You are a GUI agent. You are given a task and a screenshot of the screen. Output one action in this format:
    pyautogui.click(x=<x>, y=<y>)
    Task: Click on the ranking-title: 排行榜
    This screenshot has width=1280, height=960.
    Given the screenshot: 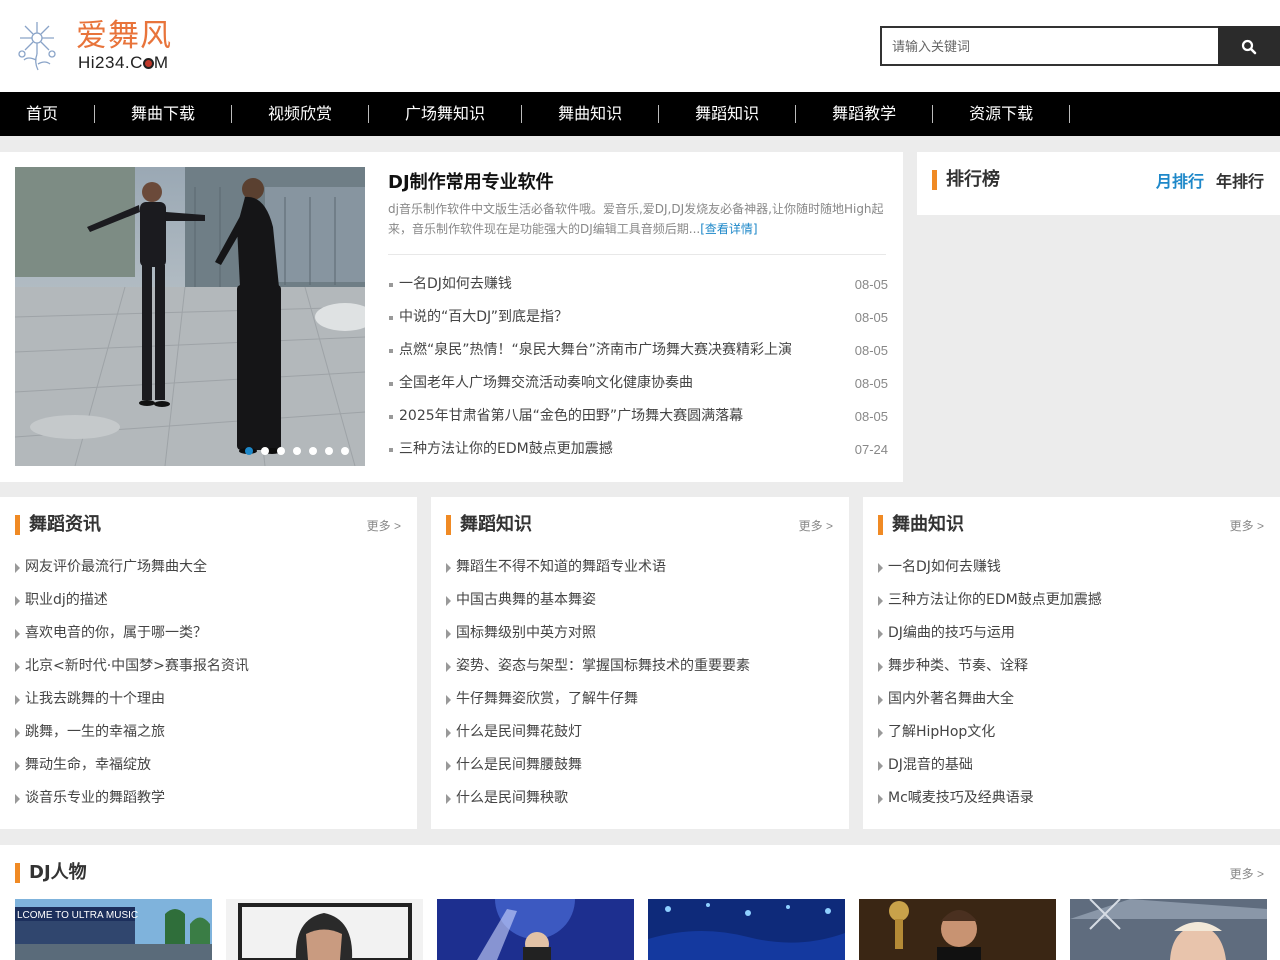 What is the action you would take?
    pyautogui.click(x=966, y=180)
    